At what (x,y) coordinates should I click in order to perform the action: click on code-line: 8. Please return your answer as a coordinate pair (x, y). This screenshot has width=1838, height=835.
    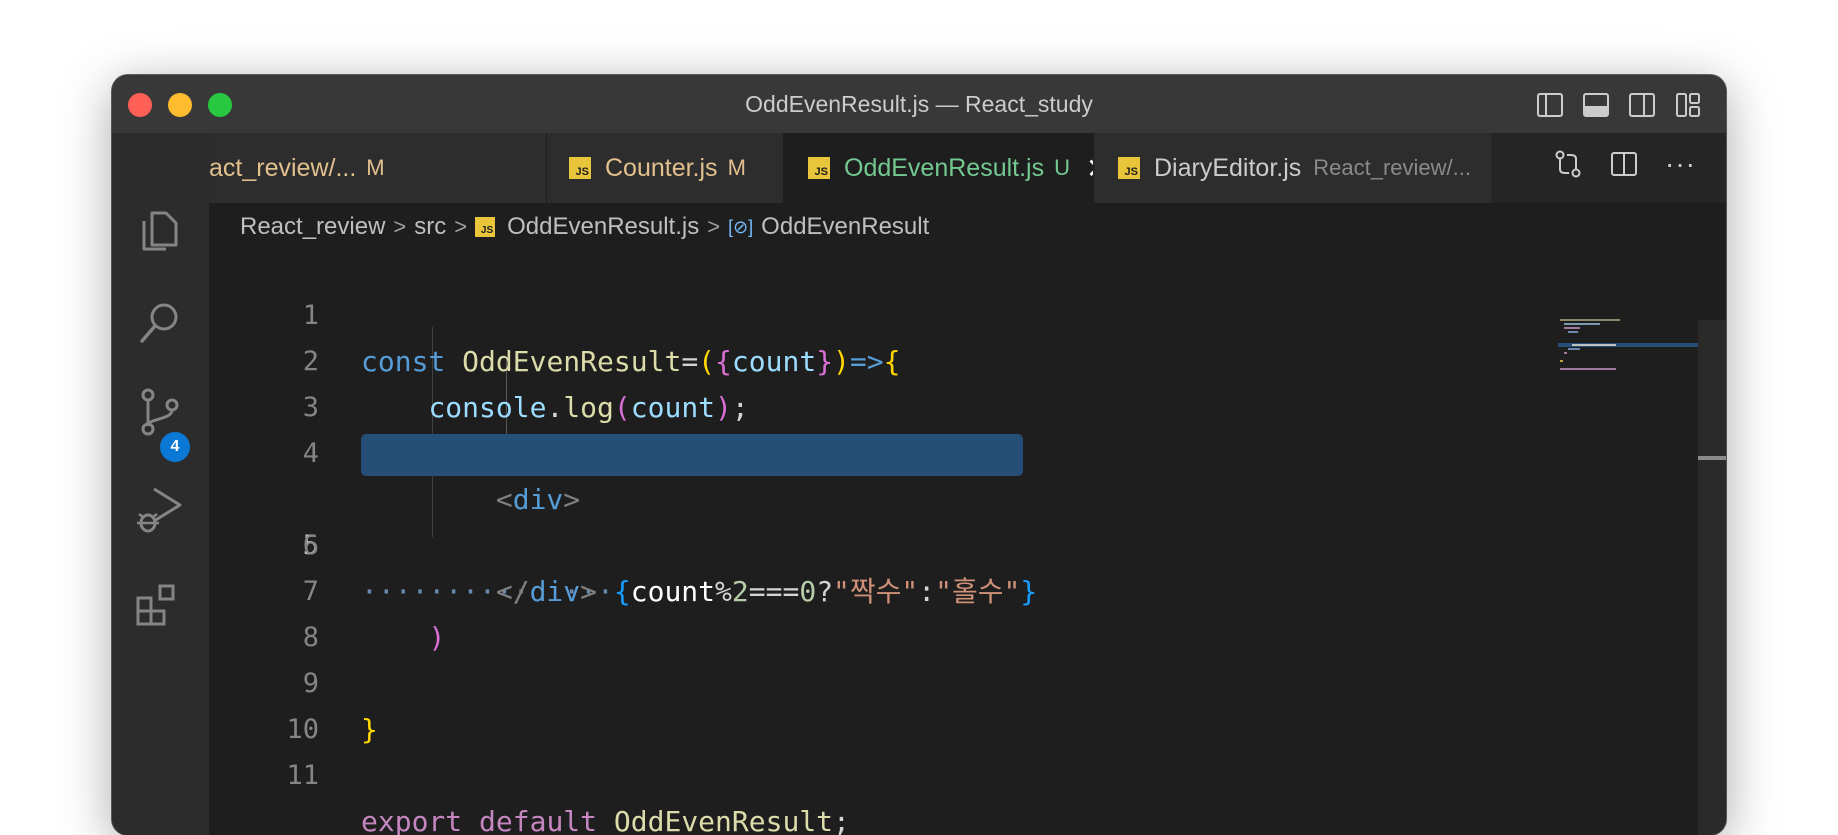
    Looking at the image, I should click on (953, 611).